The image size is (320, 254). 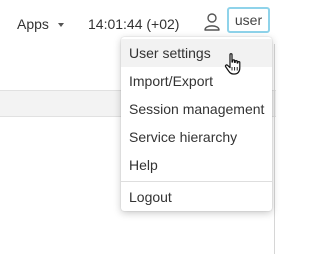 What do you see at coordinates (134, 24) in the screenshot?
I see `clock: 14:01:44 (+02)` at bounding box center [134, 24].